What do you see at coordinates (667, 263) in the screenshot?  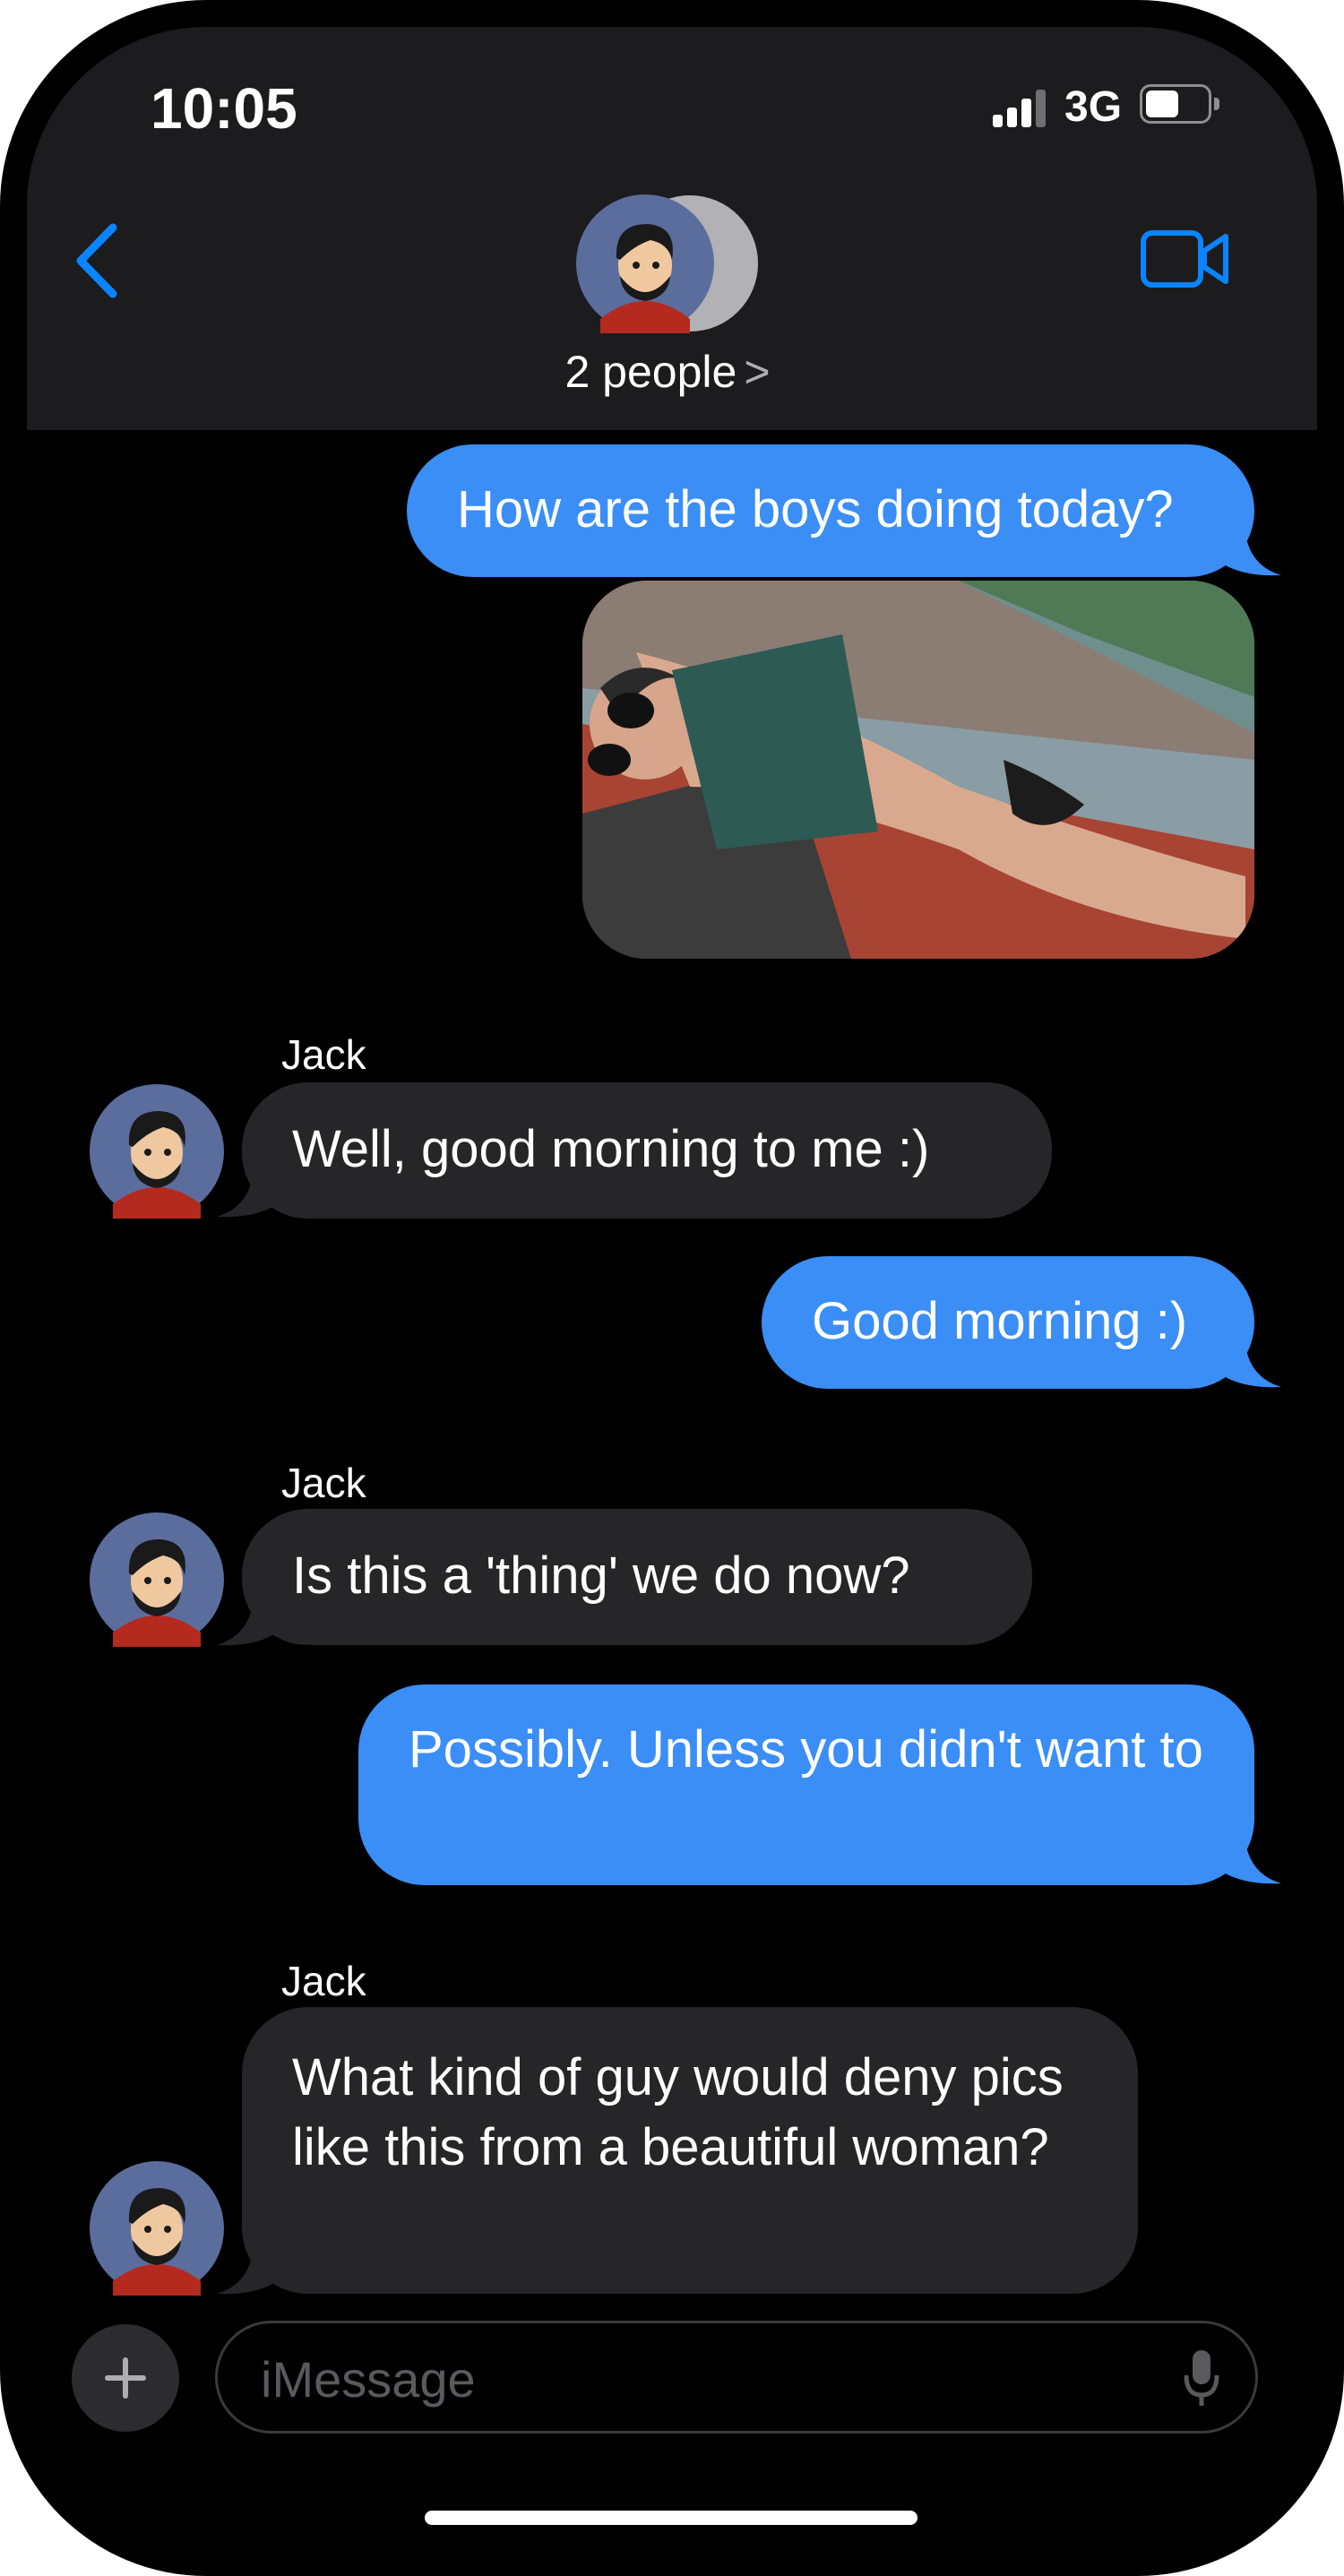 I see `group-avatar` at bounding box center [667, 263].